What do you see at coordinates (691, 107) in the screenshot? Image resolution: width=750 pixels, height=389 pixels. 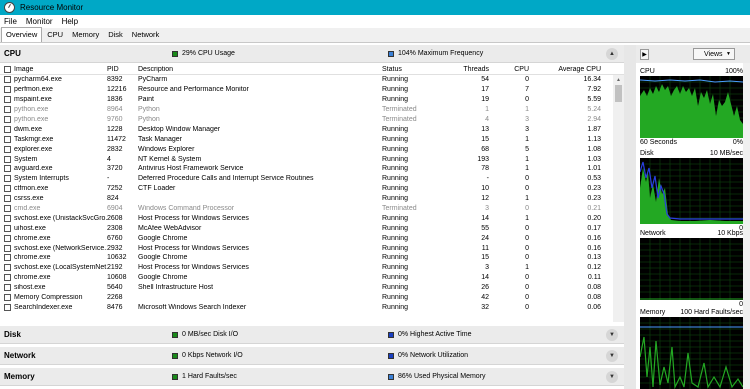 I see `cpu-graph-block: CPU 100% 60 Seconds 0%` at bounding box center [691, 107].